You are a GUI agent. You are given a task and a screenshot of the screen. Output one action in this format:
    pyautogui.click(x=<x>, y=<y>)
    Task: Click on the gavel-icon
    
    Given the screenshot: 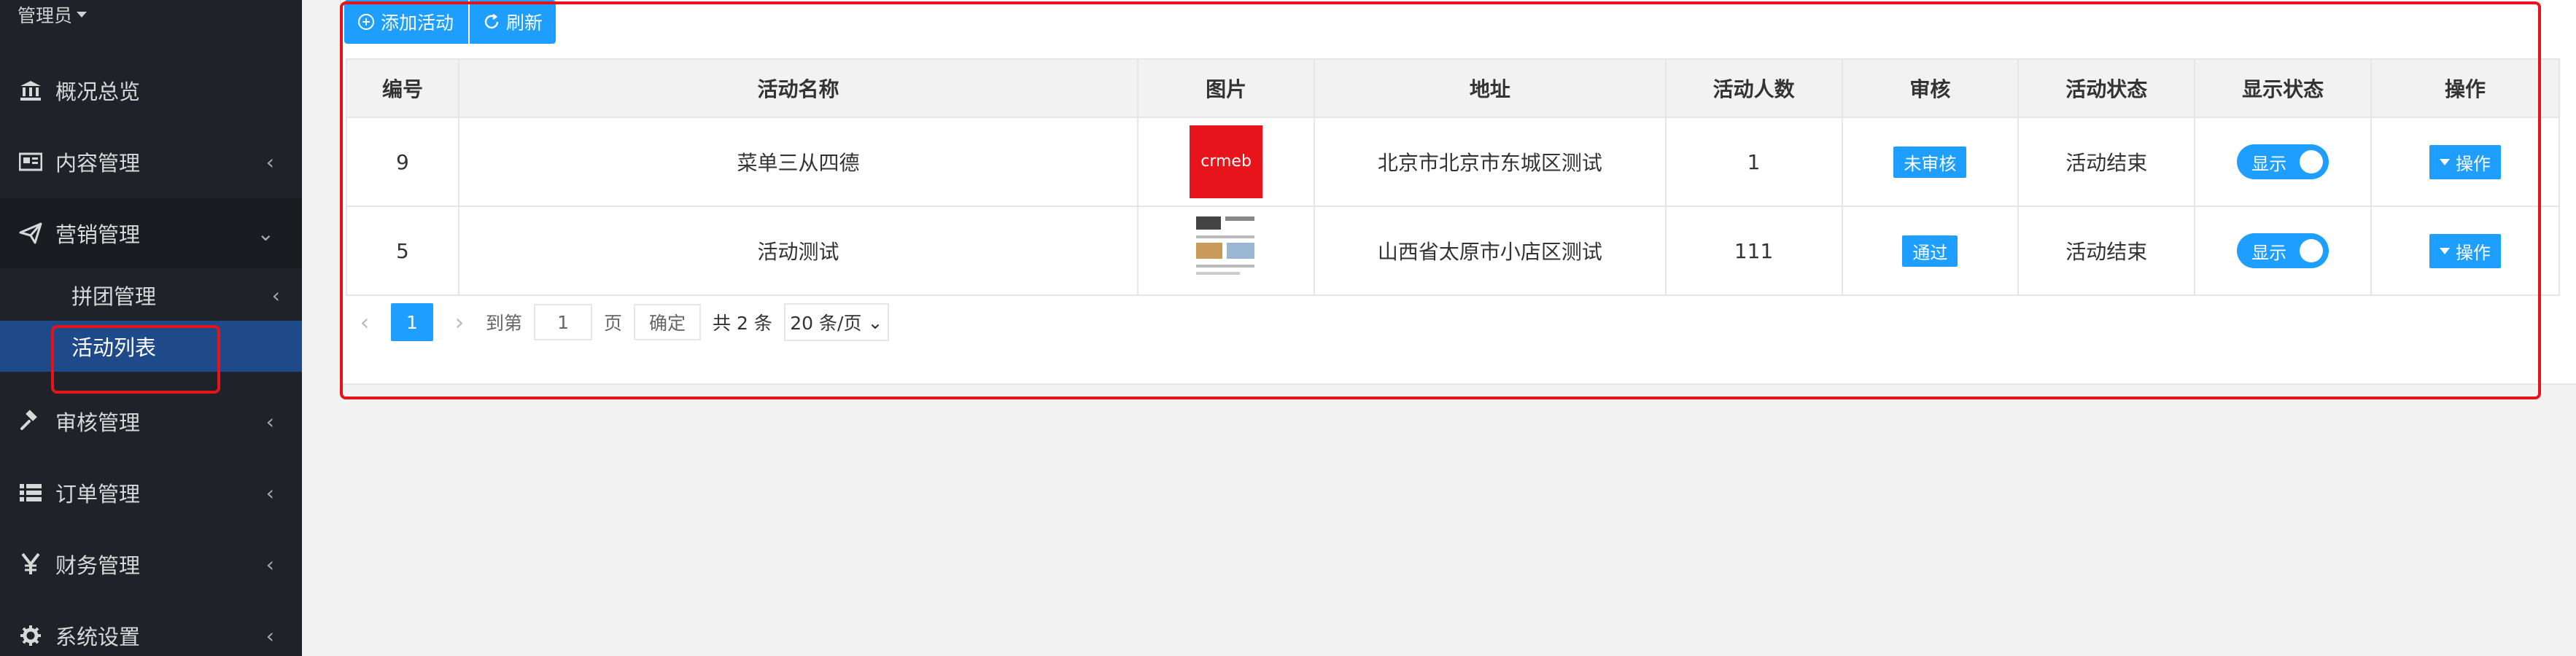 What is the action you would take?
    pyautogui.click(x=31, y=421)
    